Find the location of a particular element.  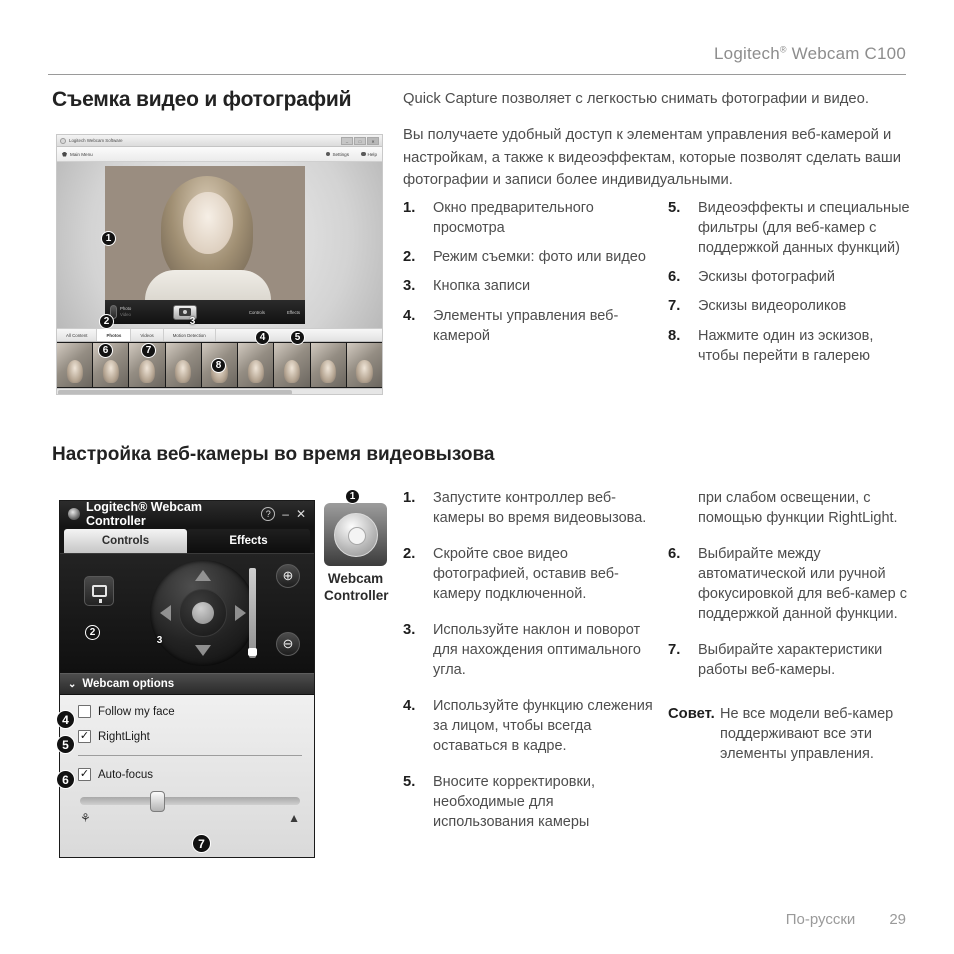

list-item: 4. Элементы управления веб-камерой is located at coordinates (525, 326).